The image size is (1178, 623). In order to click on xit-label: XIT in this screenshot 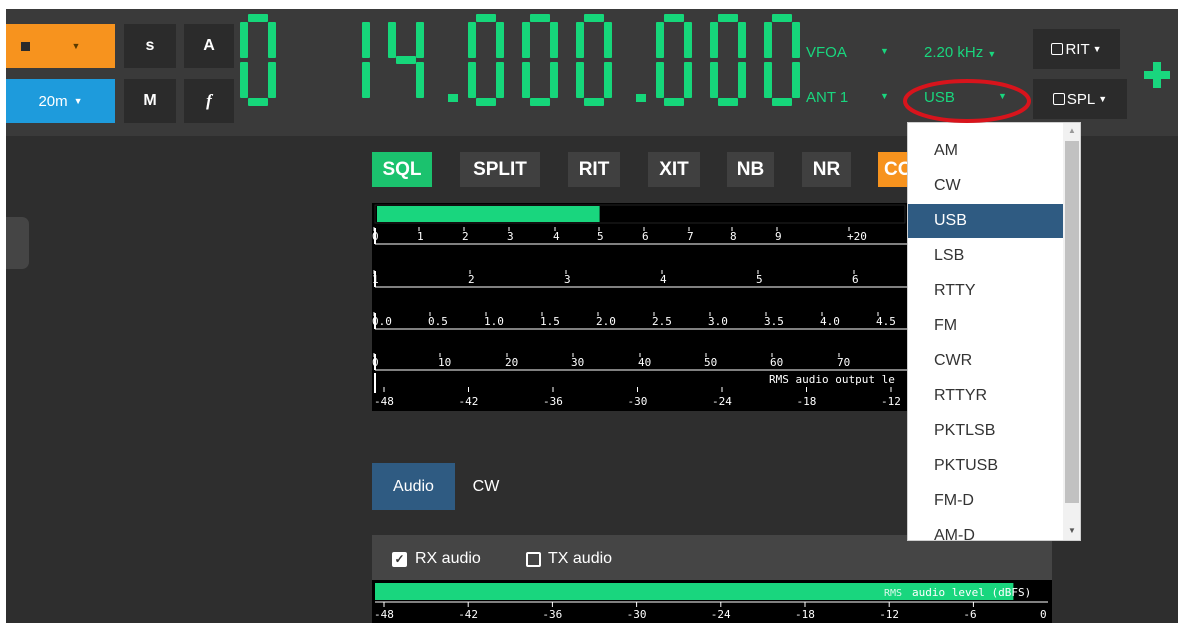, I will do `click(674, 169)`.